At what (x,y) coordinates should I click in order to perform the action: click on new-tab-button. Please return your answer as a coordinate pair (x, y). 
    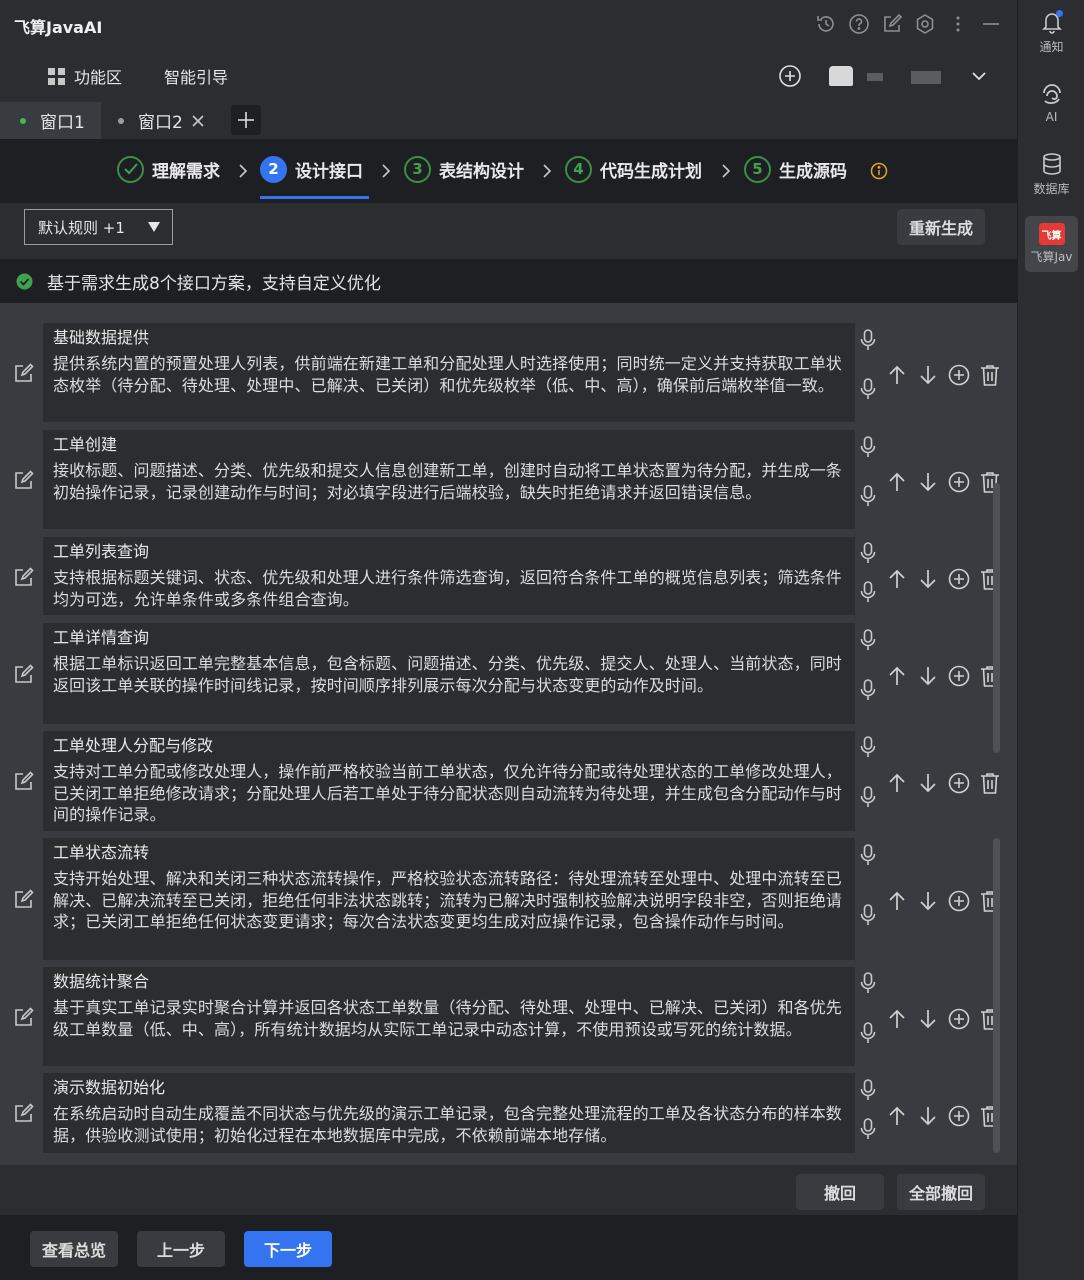
    Looking at the image, I should click on (246, 120).